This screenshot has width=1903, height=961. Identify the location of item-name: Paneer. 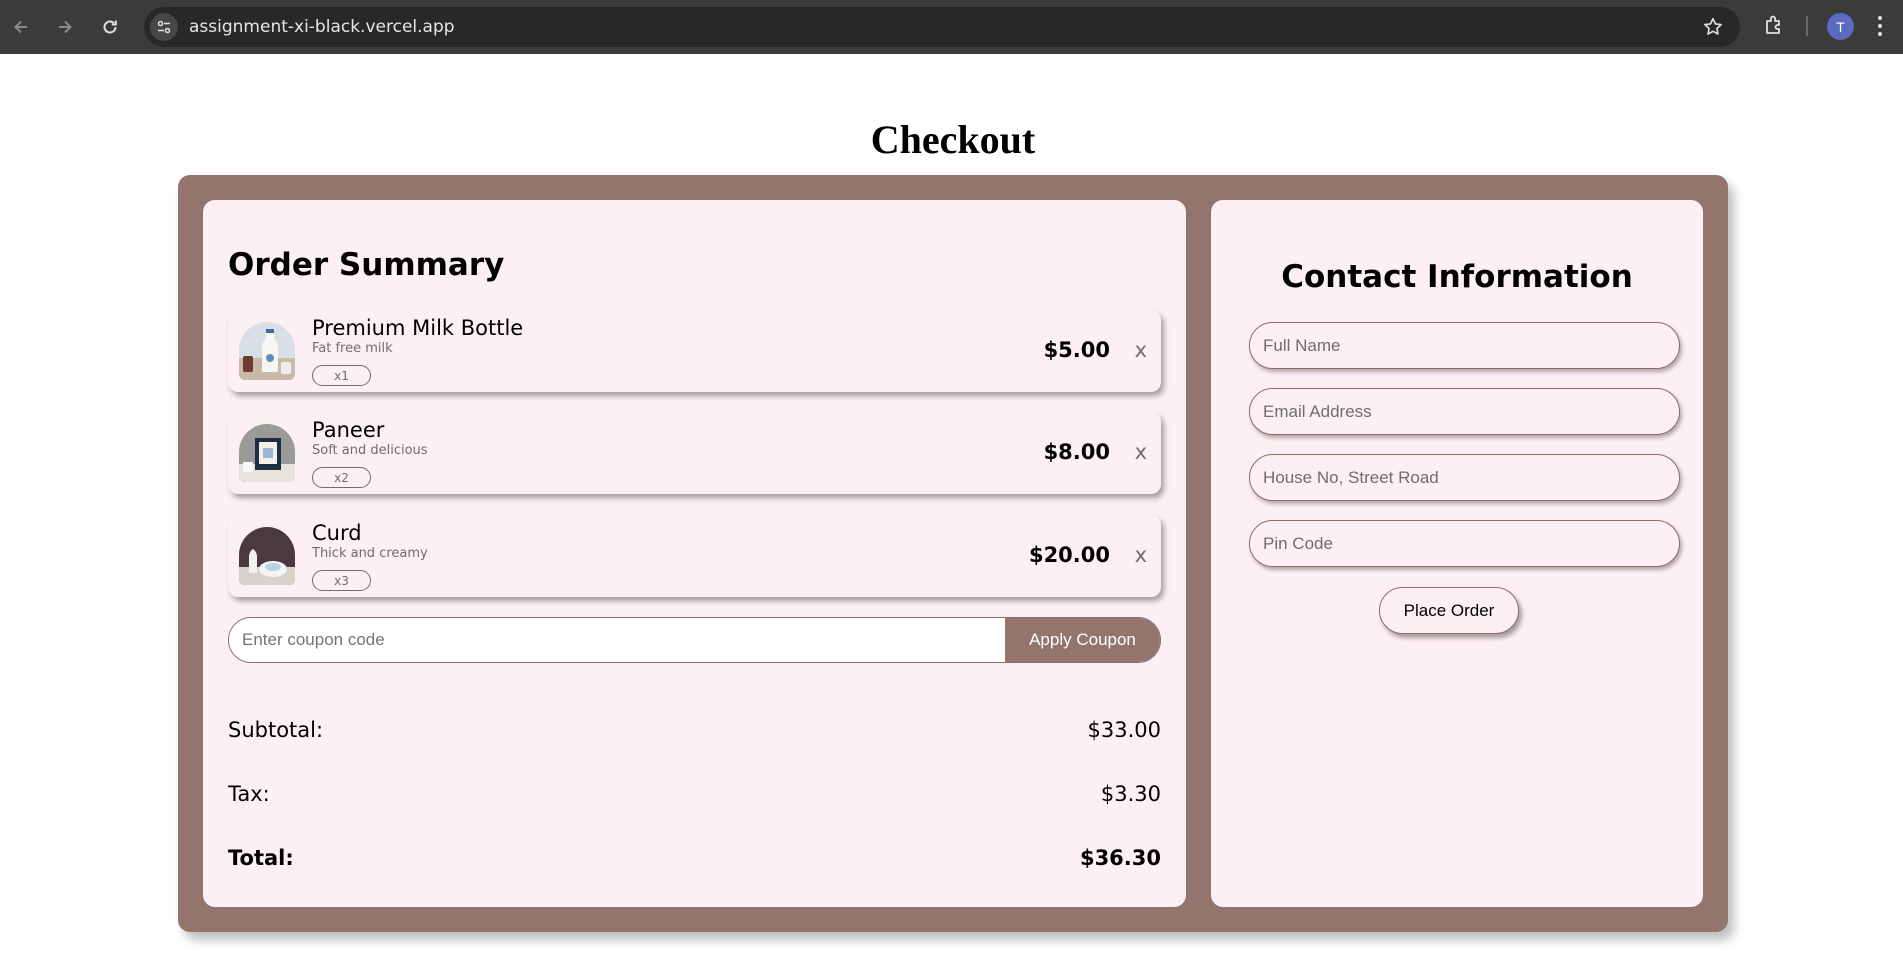
(348, 430).